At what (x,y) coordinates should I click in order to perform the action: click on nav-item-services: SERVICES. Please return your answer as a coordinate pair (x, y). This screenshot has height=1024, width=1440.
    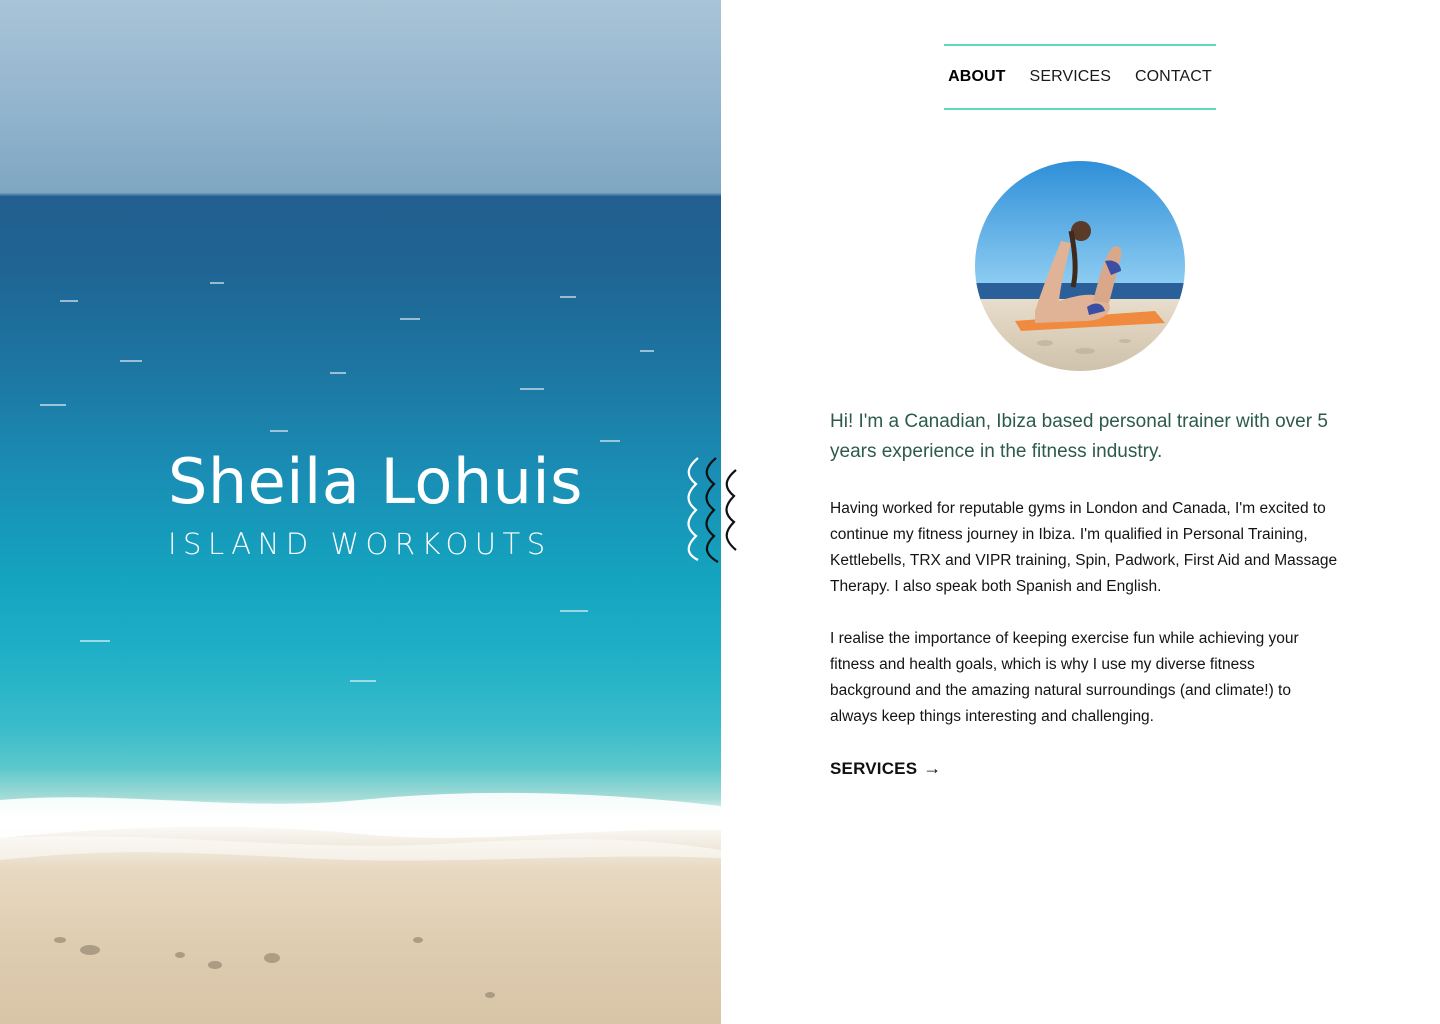
    Looking at the image, I should click on (1070, 77).